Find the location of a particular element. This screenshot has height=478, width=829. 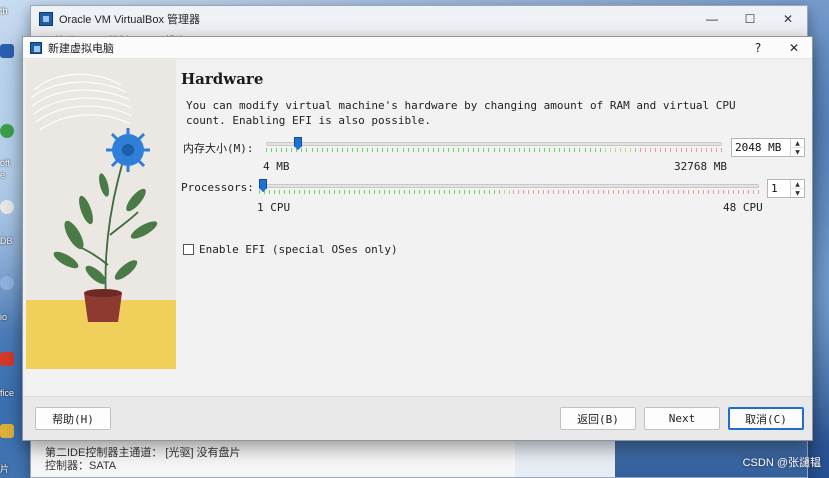

help-button: 帮助(H) is located at coordinates (73, 418).